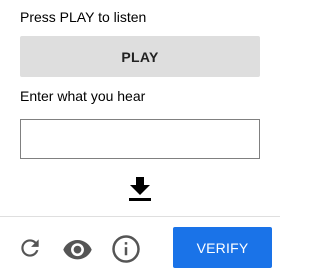 The width and height of the screenshot is (320, 276). Describe the element at coordinates (77, 249) in the screenshot. I see `eye-icon` at that location.